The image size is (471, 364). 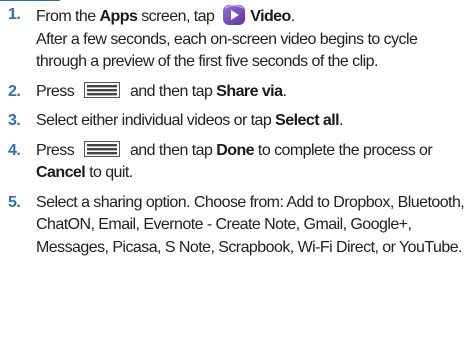 I want to click on video-label: Video, so click(x=270, y=16).